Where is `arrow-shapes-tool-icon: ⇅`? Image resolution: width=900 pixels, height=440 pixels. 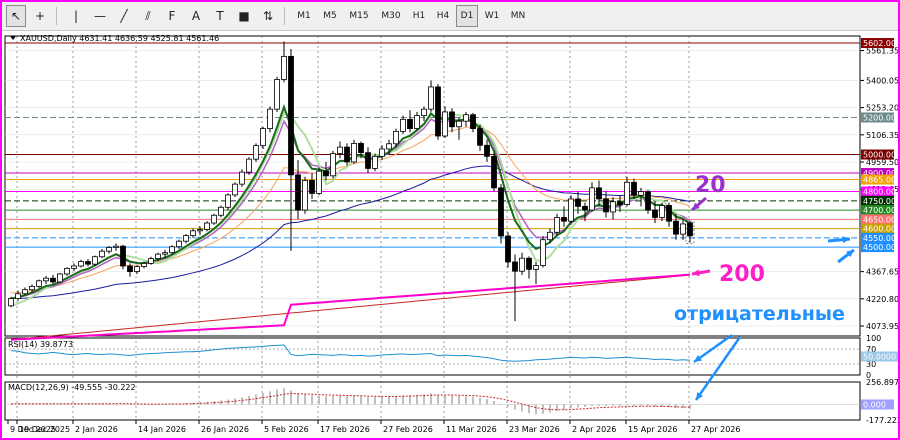 arrow-shapes-tool-icon: ⇅ is located at coordinates (268, 16).